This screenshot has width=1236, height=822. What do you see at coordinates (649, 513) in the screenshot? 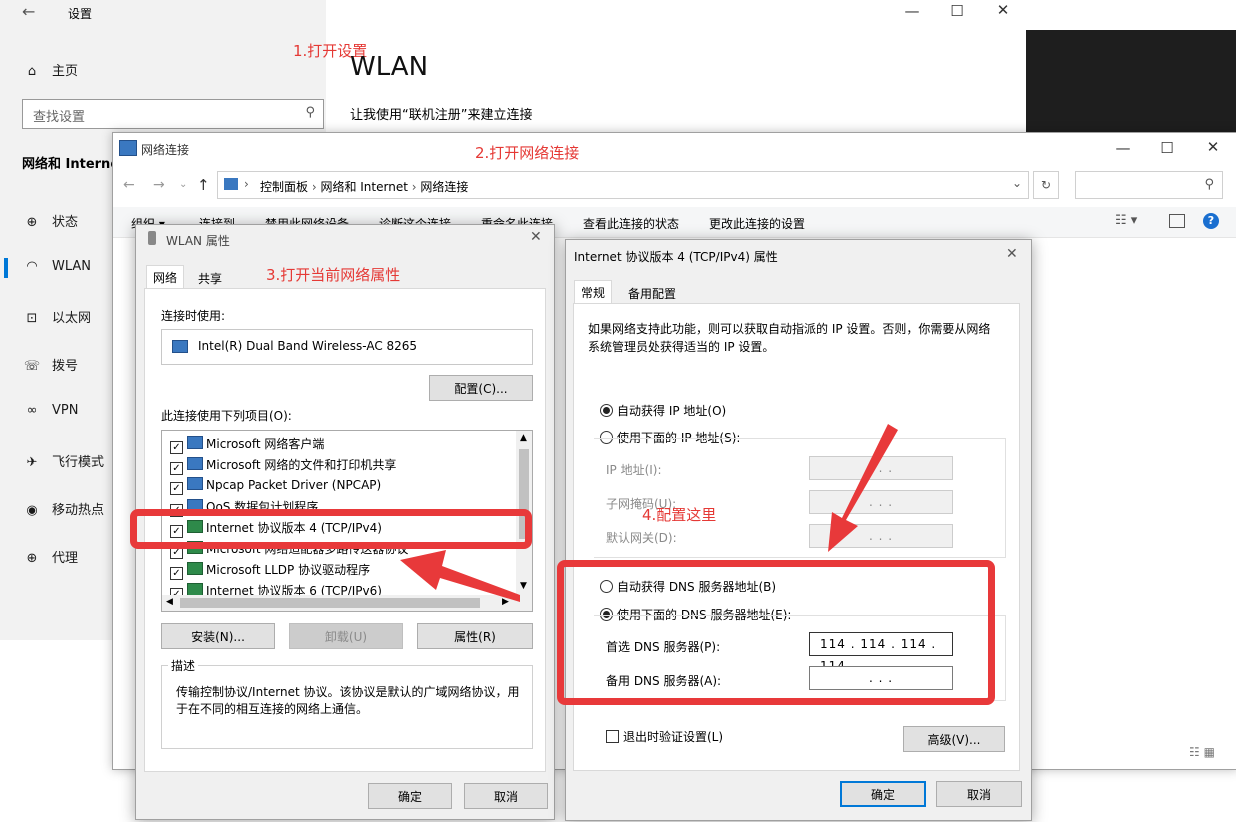
I see `annotation-arrows` at bounding box center [649, 513].